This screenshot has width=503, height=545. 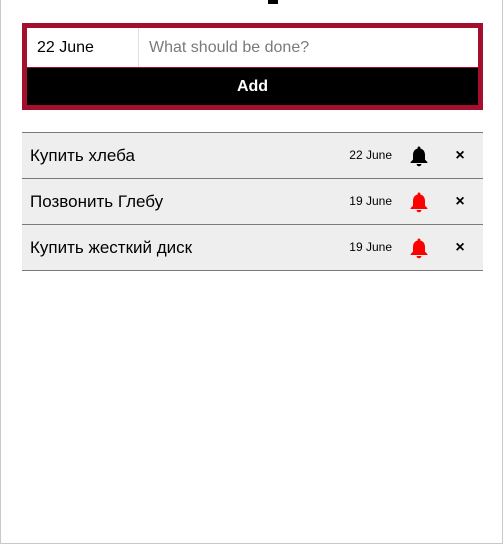 I want to click on task-row: Купить хлеба 22 June ×, so click(x=252, y=156).